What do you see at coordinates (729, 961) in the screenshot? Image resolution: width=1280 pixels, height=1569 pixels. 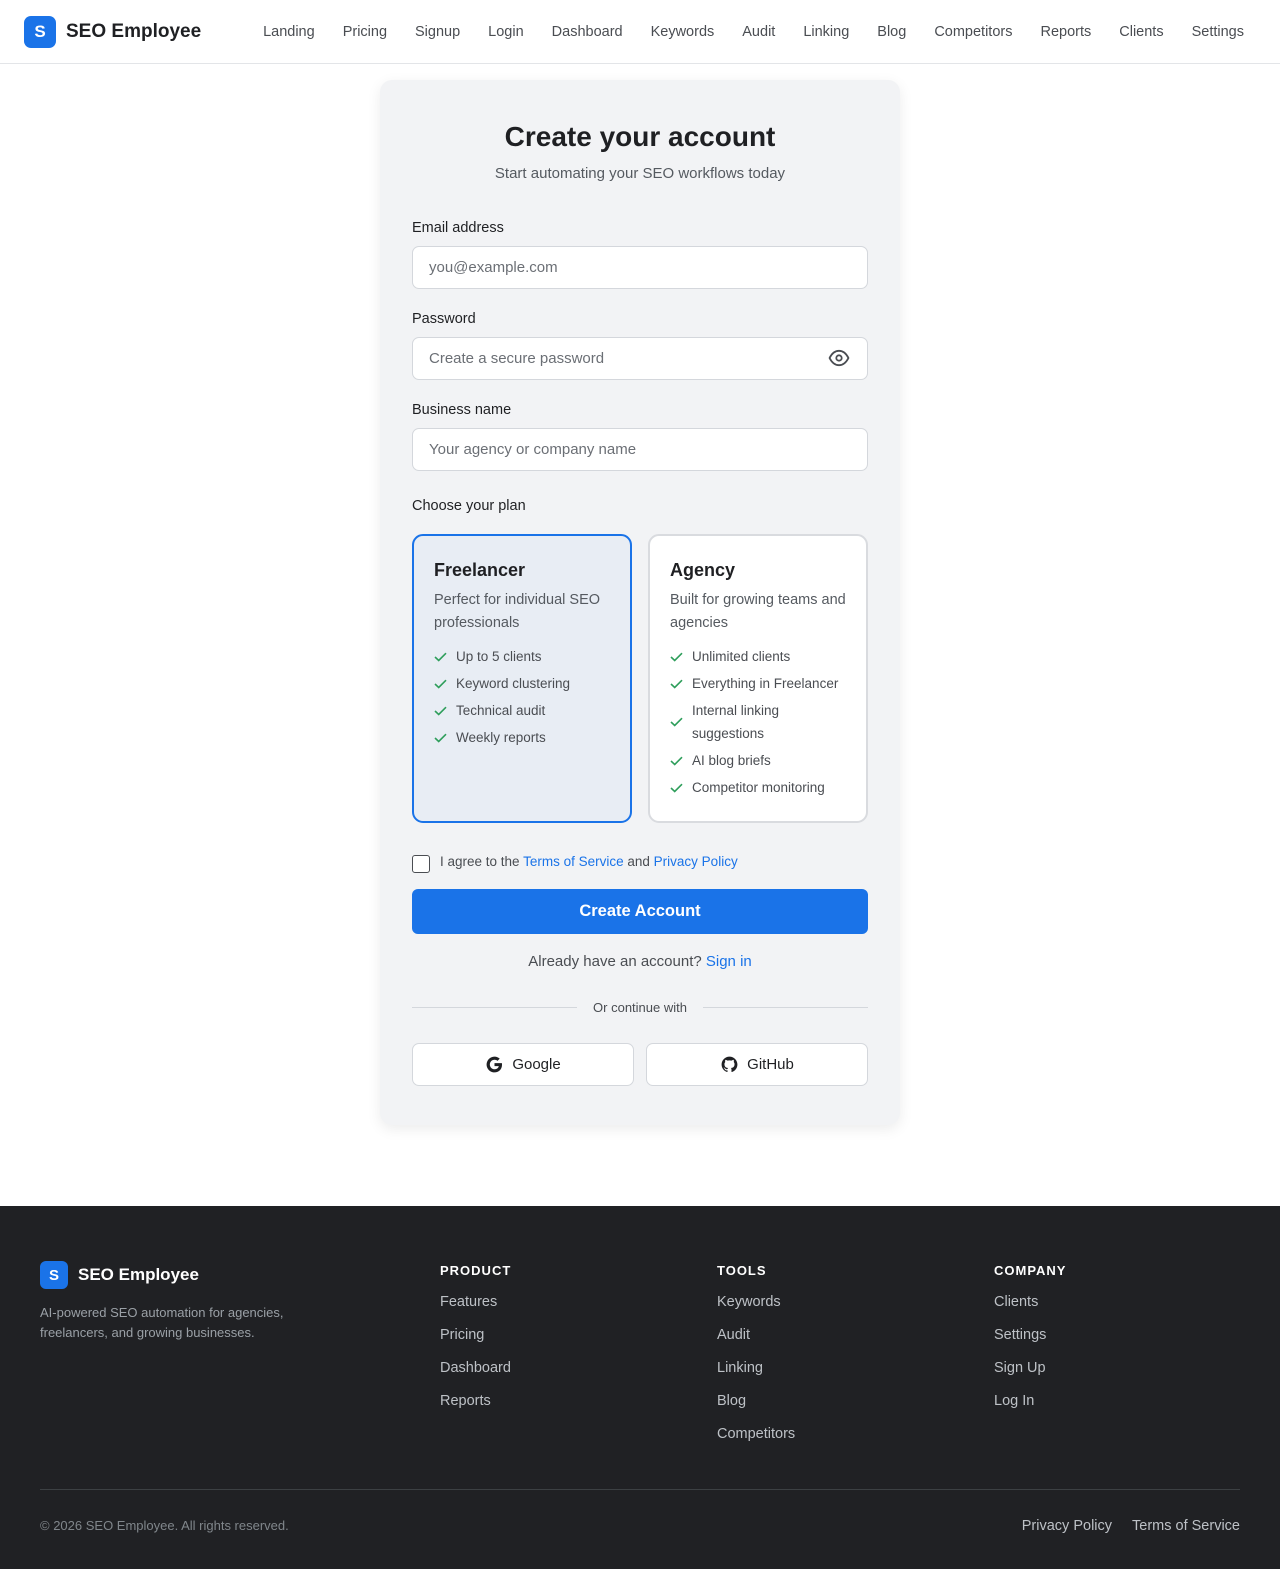 I see `signin-link: Sign in` at bounding box center [729, 961].